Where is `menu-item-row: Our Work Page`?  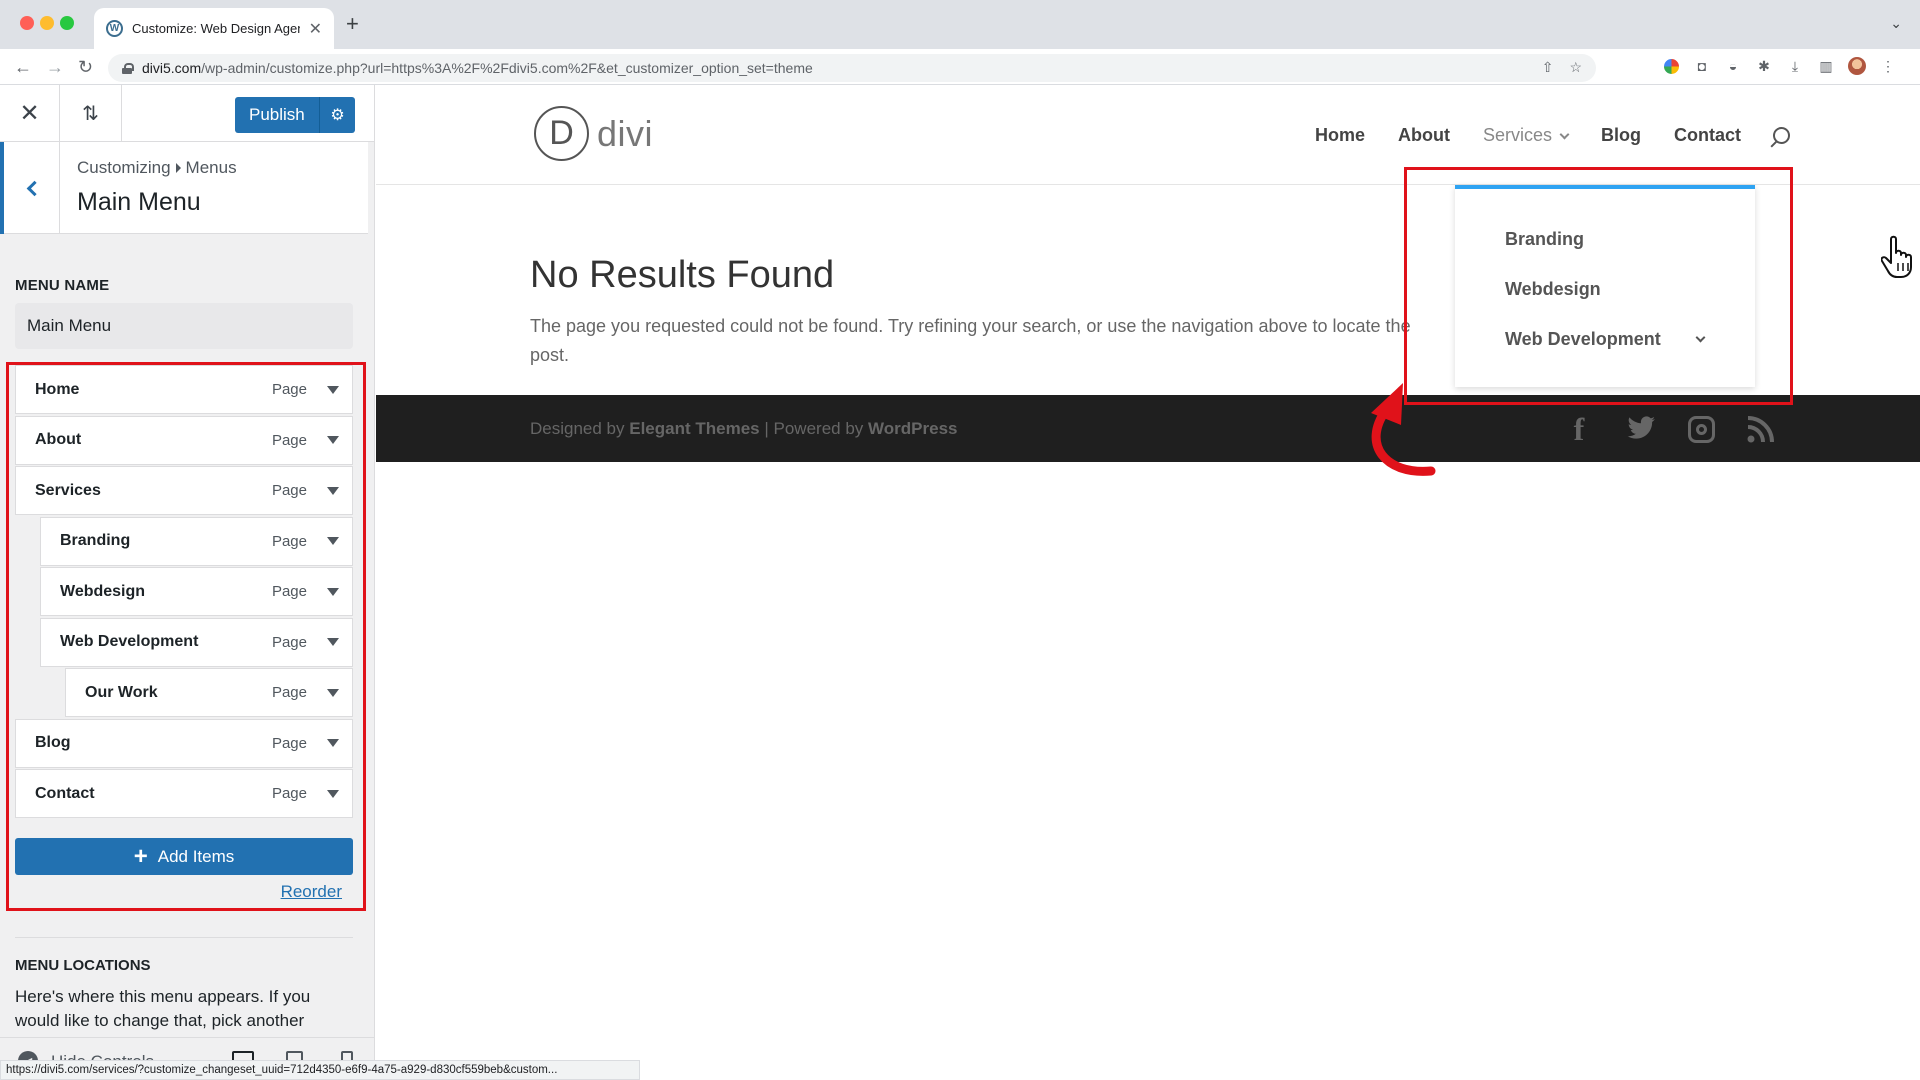
menu-item-row: Our Work Page is located at coordinates (209, 692).